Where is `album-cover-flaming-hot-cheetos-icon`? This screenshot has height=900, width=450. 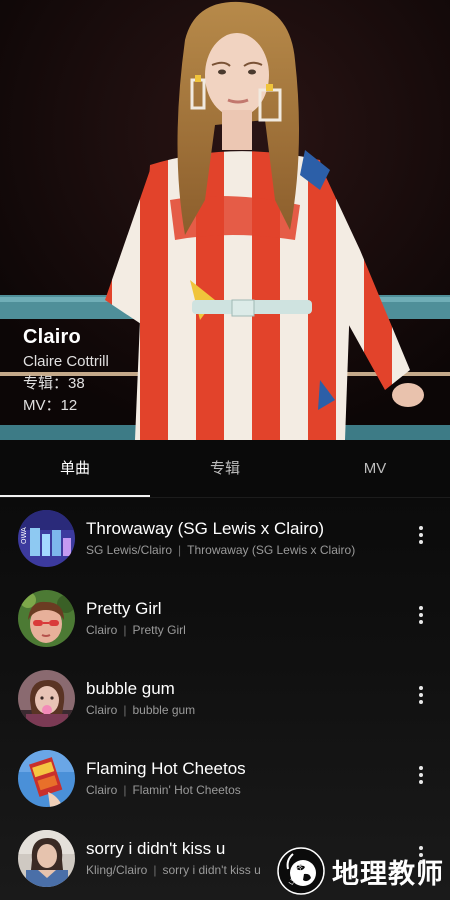
album-cover-flaming-hot-cheetos-icon is located at coordinates (46, 778).